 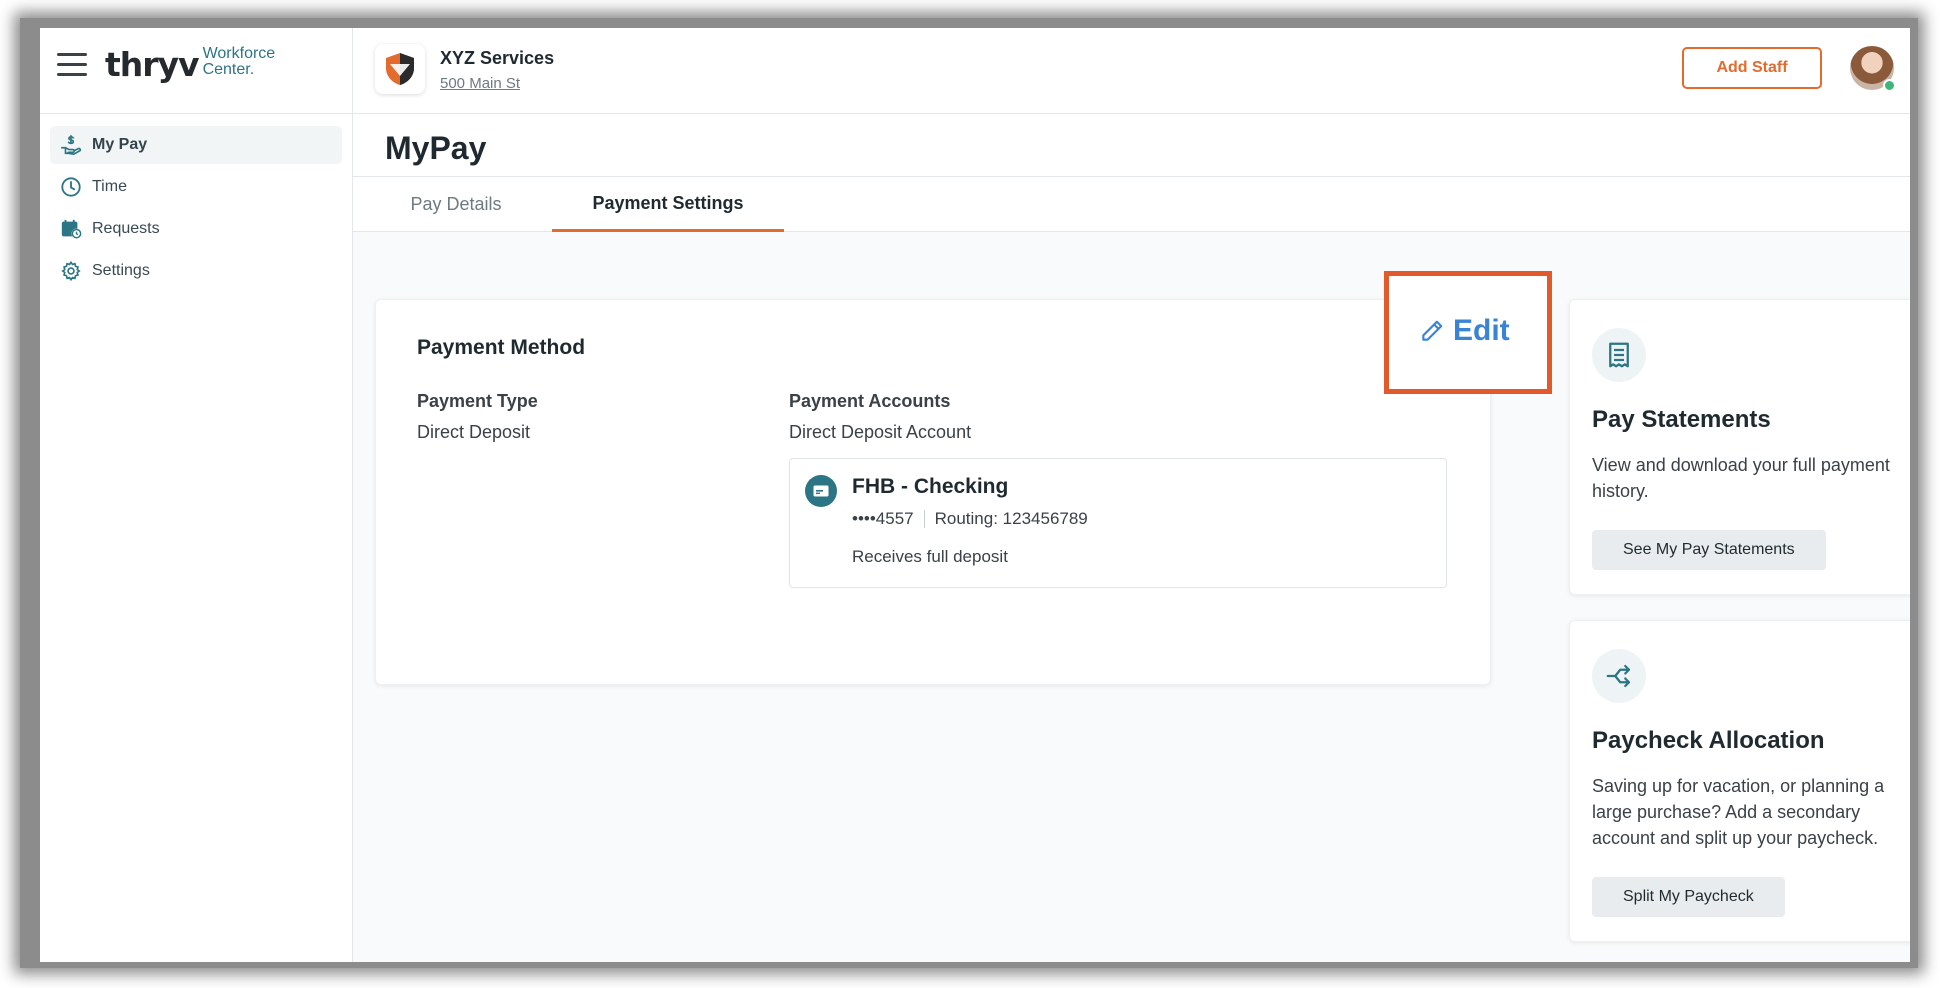 I want to click on deposit-allocation-note: Receives full deposit, so click(x=930, y=556).